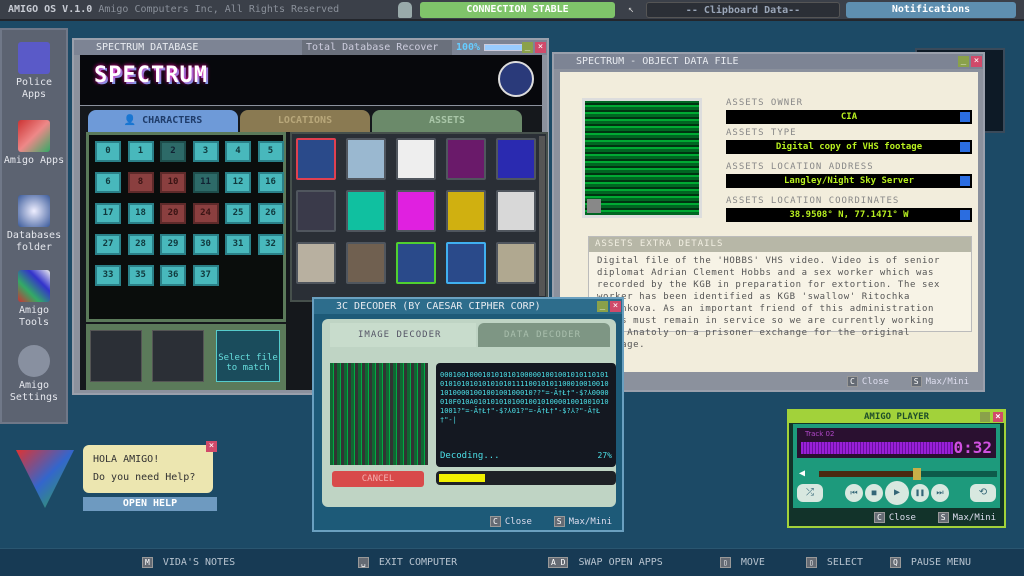  Describe the element at coordinates (205, 275) in the screenshot. I see `character-folder: 37` at that location.